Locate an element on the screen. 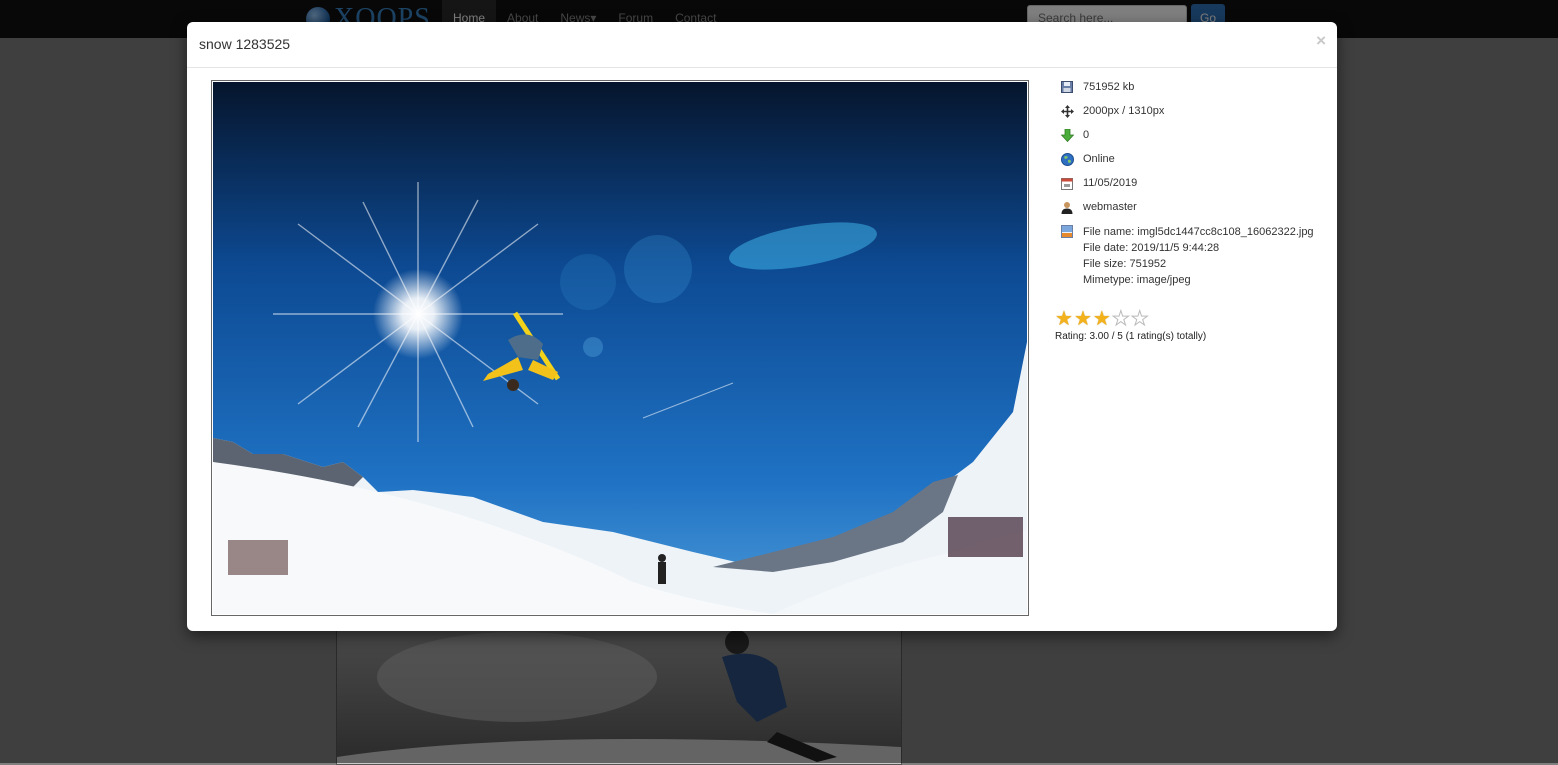  globe-icon is located at coordinates (1067, 159).